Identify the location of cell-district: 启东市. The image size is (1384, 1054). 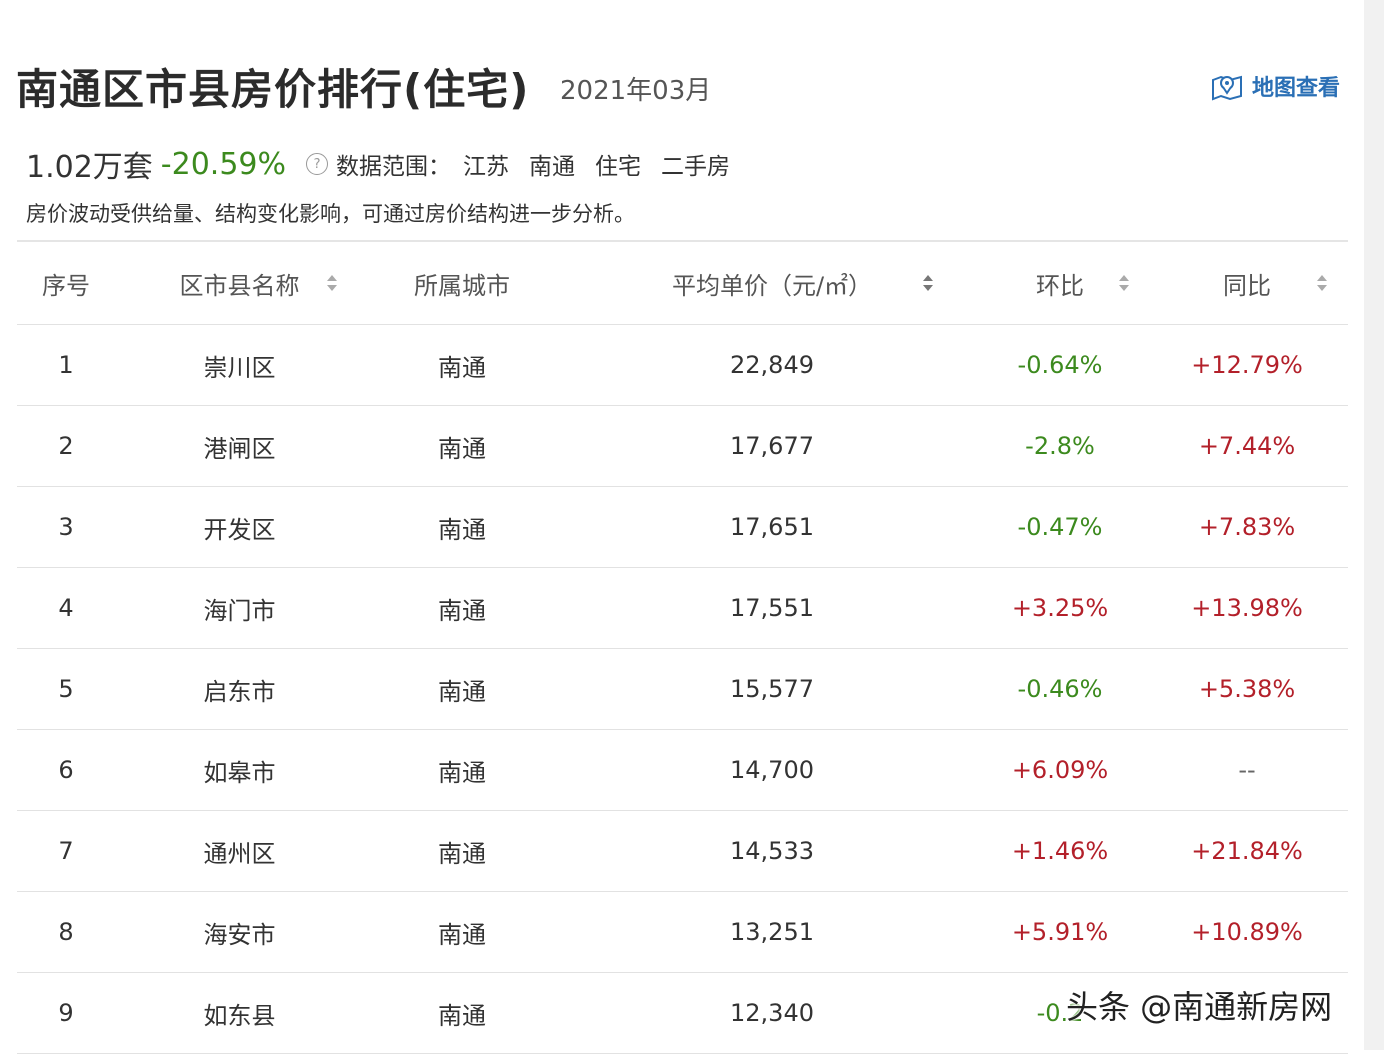
(239, 691).